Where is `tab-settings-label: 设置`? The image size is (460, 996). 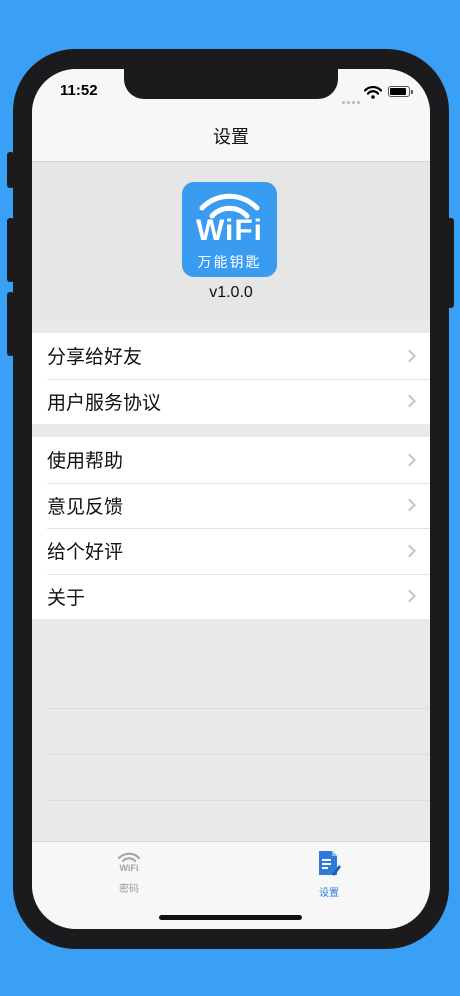
tab-settings-label: 设置 is located at coordinates (329, 893).